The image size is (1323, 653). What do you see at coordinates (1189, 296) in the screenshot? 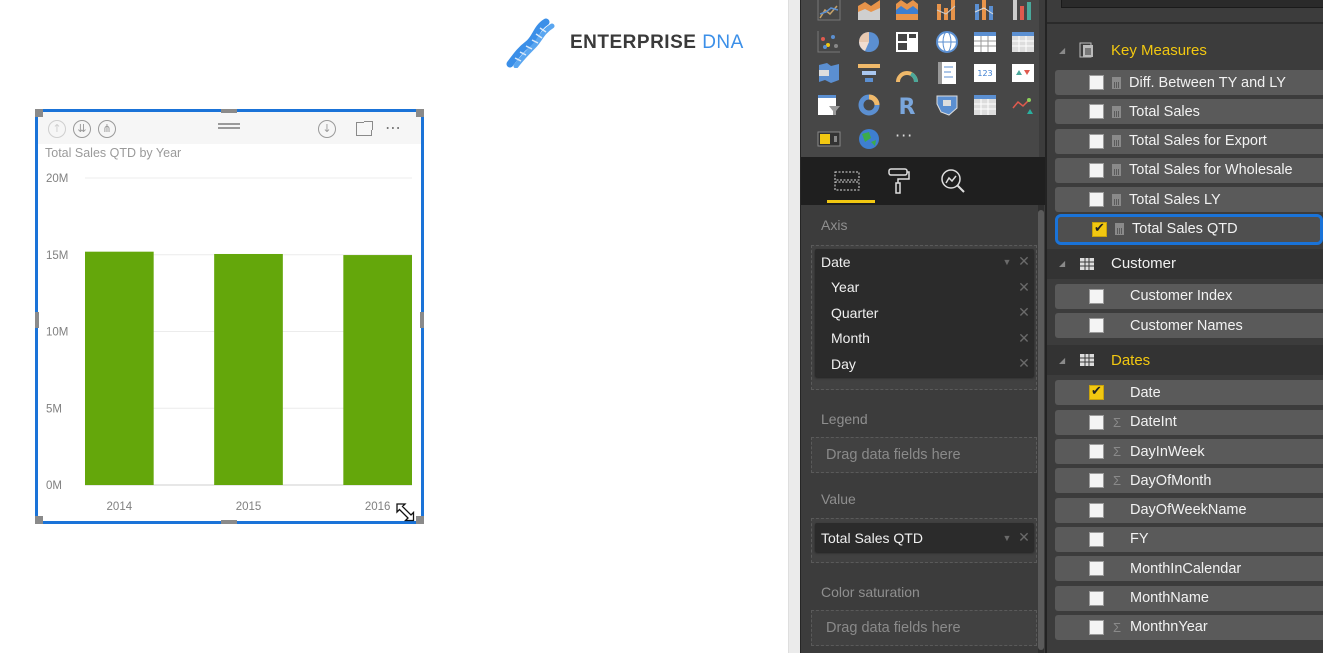
I see `field-item: Customer Index` at bounding box center [1189, 296].